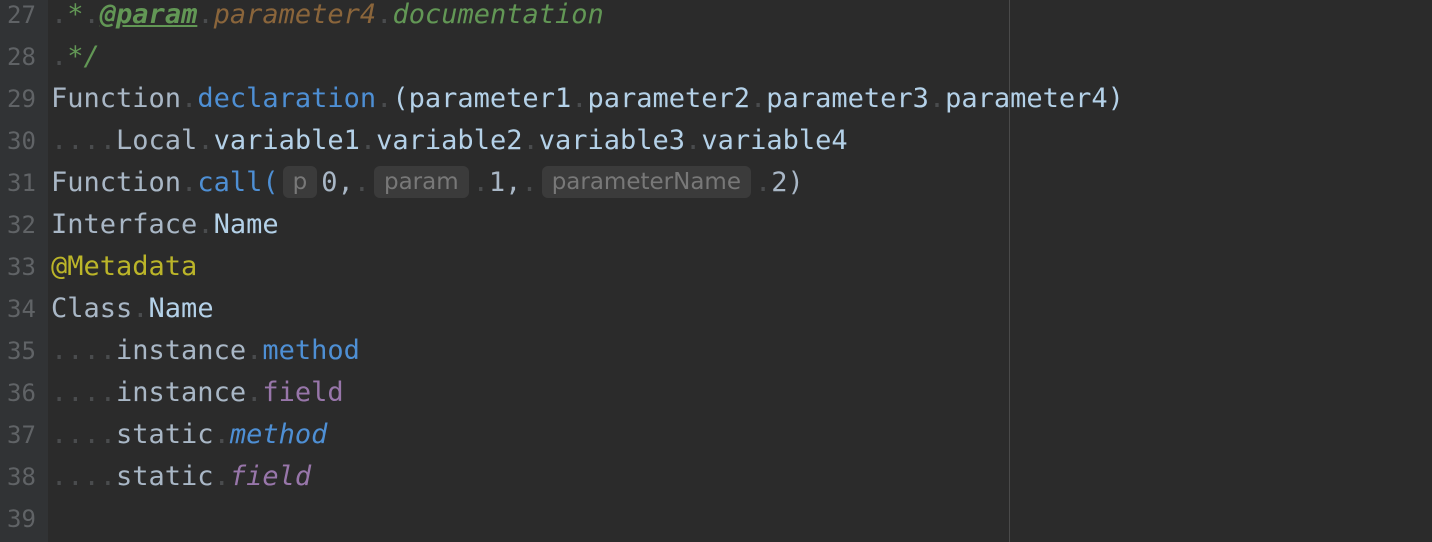 This screenshot has width=1432, height=542. I want to click on code-text: Interface.Name, so click(165, 224).